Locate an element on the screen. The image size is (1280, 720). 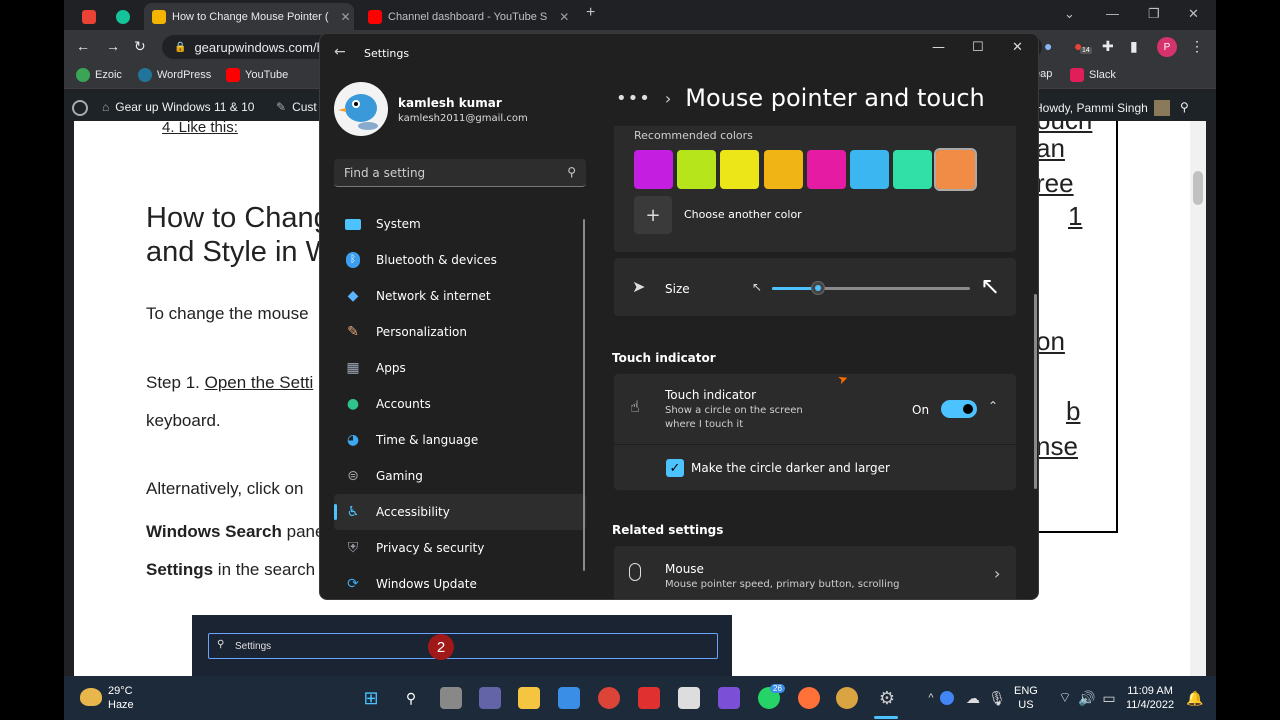
tab-youtube-studio: Channel dashboard - YouTube S ✕ is located at coordinates (468, 16).